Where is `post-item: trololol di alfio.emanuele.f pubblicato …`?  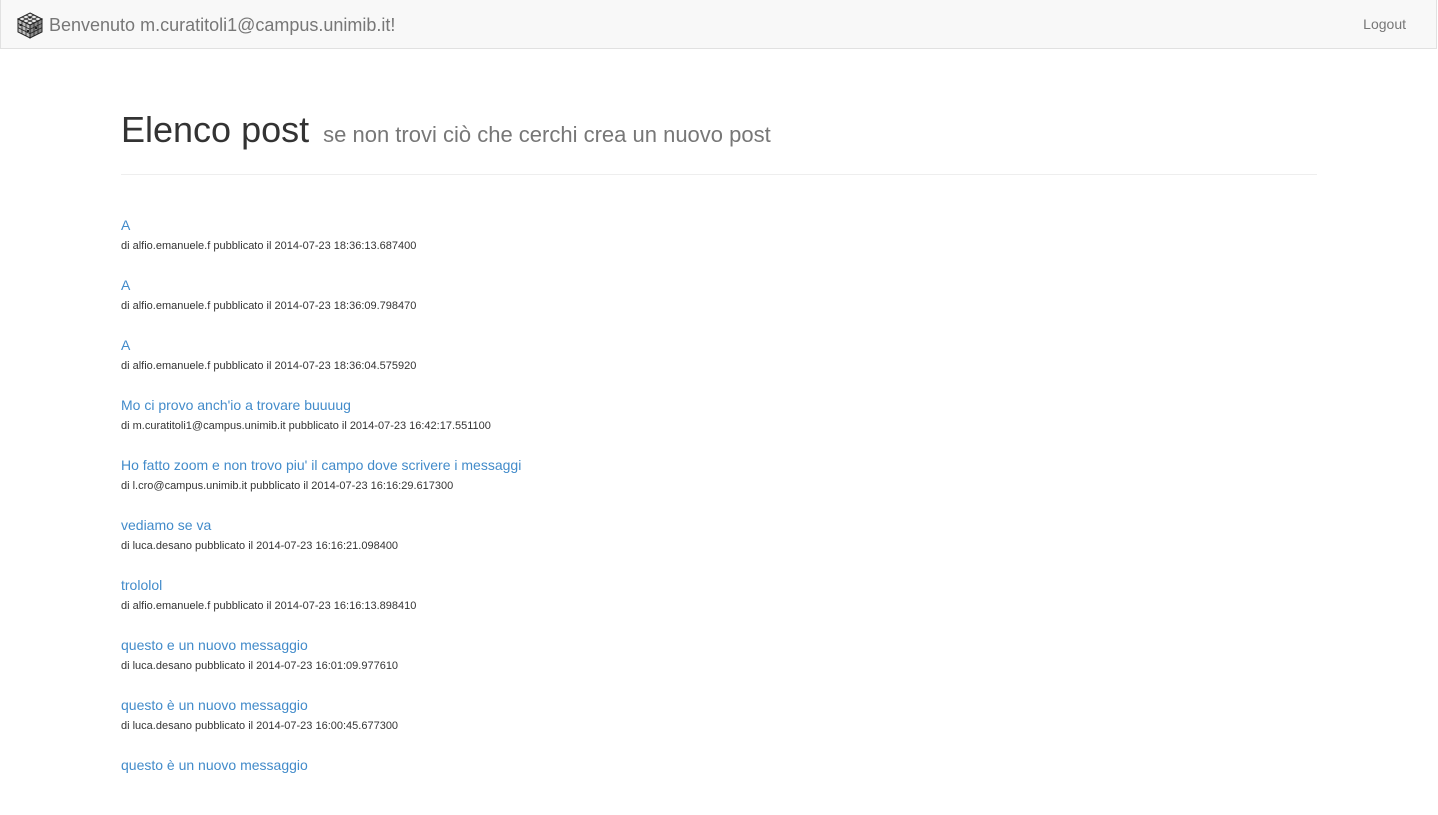
post-item: trololol di alfio.emanuele.f pubblicato … is located at coordinates (719, 605).